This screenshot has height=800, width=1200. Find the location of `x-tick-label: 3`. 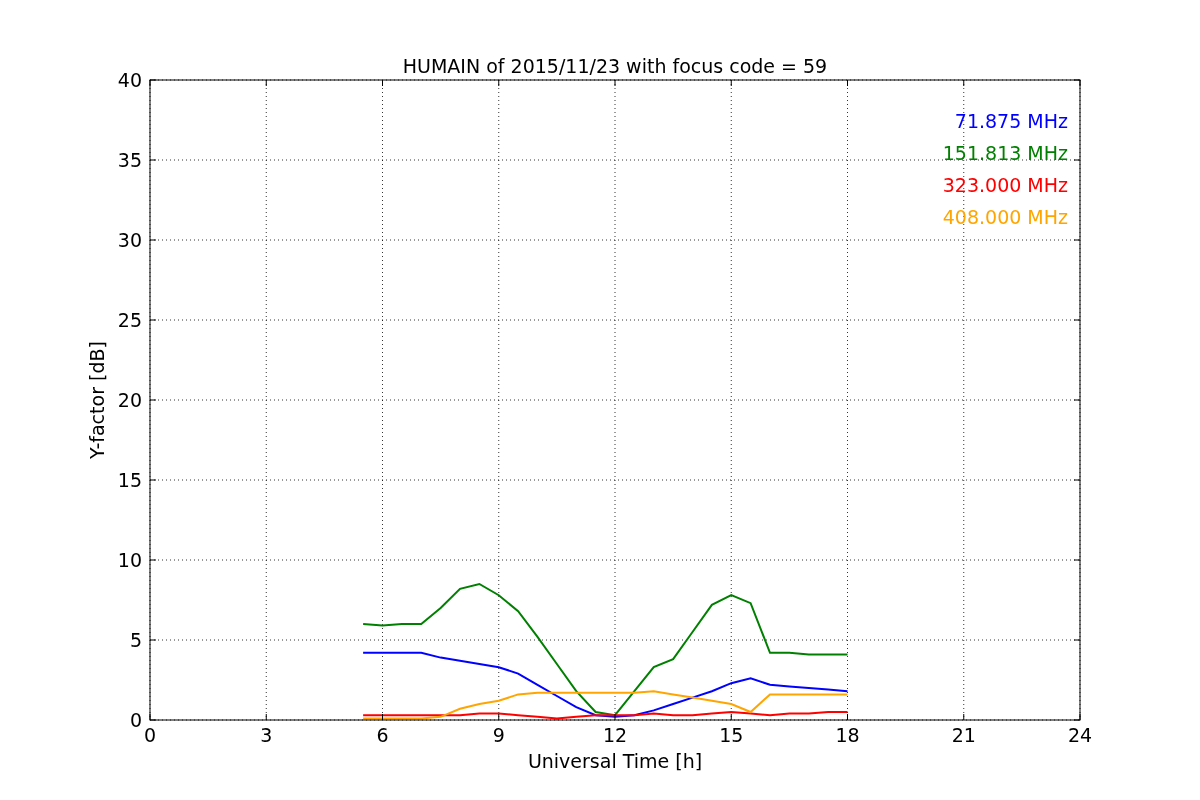

x-tick-label: 3 is located at coordinates (266, 735).